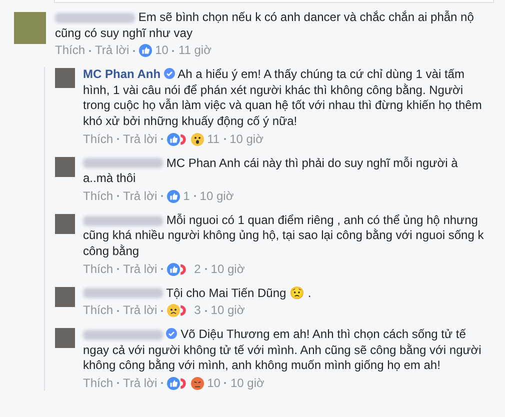 This screenshot has width=505, height=417. Describe the element at coordinates (213, 139) in the screenshot. I see `reaction-count: 11` at that location.